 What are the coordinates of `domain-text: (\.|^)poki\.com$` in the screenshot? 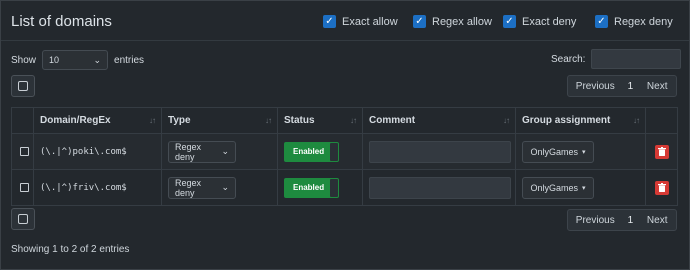 It's located at (83, 152).